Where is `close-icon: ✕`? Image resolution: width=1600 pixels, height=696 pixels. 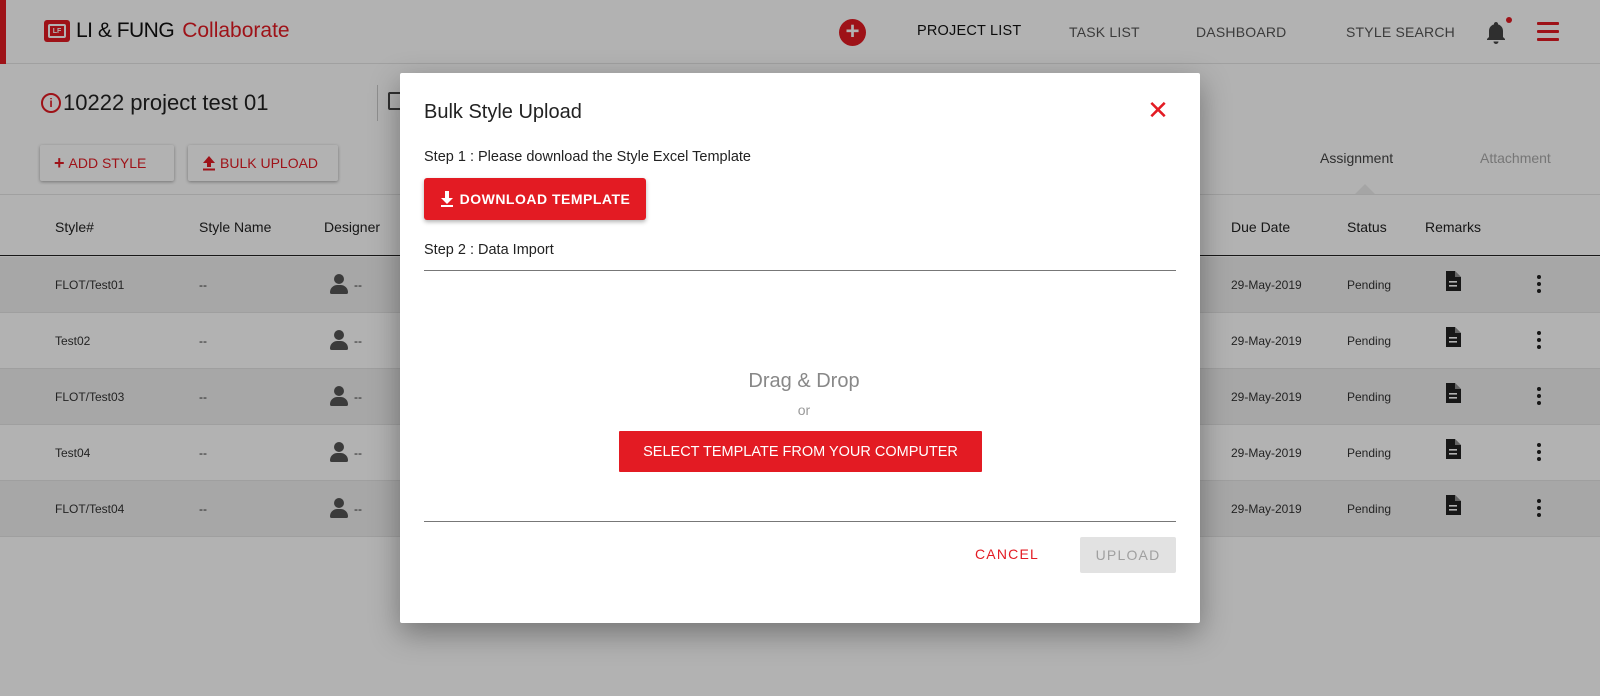 close-icon: ✕ is located at coordinates (1158, 110).